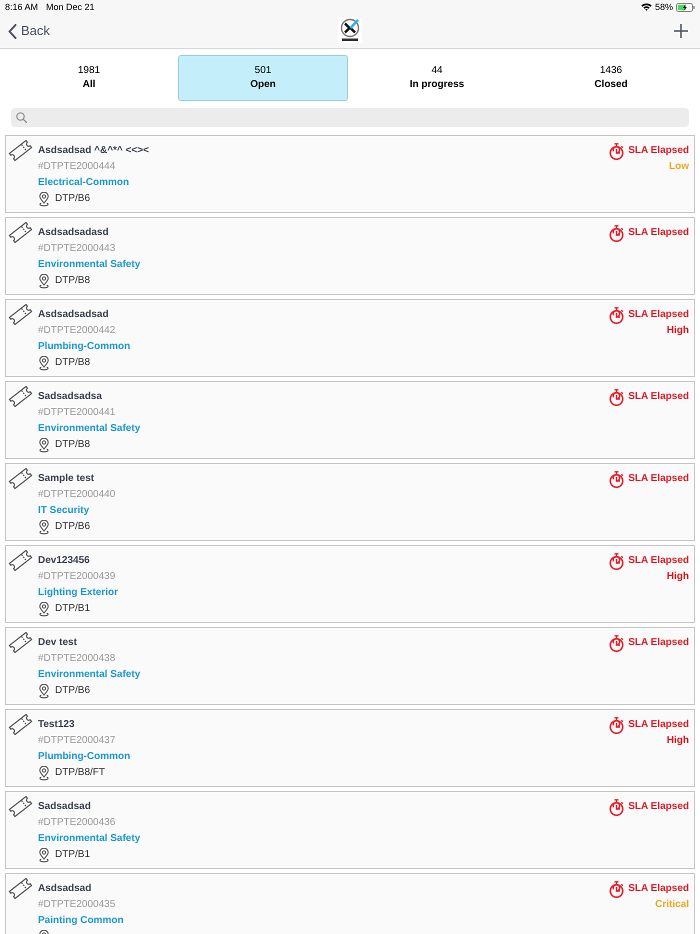 This screenshot has width=700, height=934. What do you see at coordinates (81, 921) in the screenshot?
I see `ticket-category: Painting Common` at bounding box center [81, 921].